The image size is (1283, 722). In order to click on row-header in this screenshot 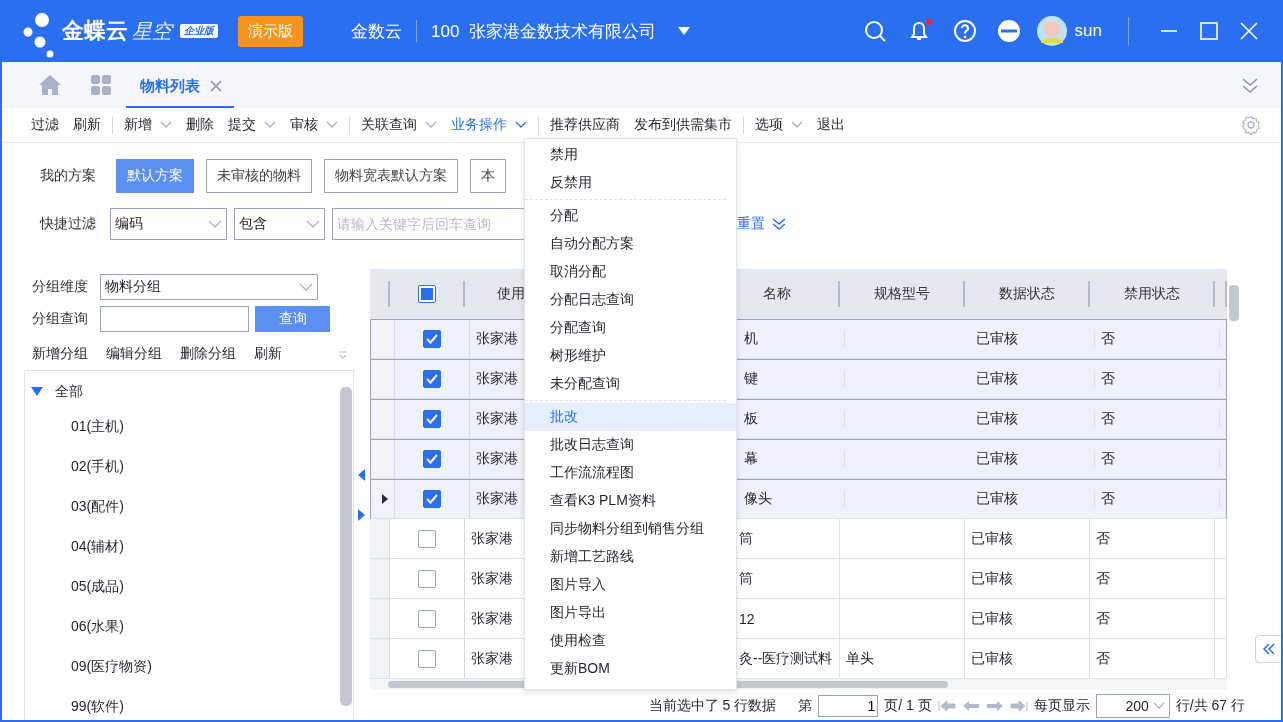, I will do `click(385, 499)`.